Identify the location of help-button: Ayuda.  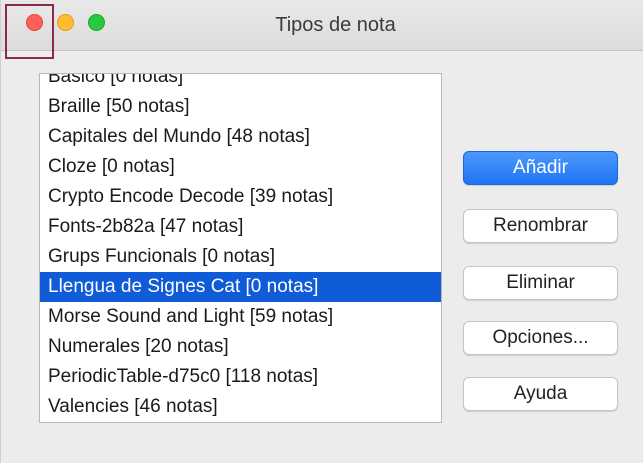
(540, 394).